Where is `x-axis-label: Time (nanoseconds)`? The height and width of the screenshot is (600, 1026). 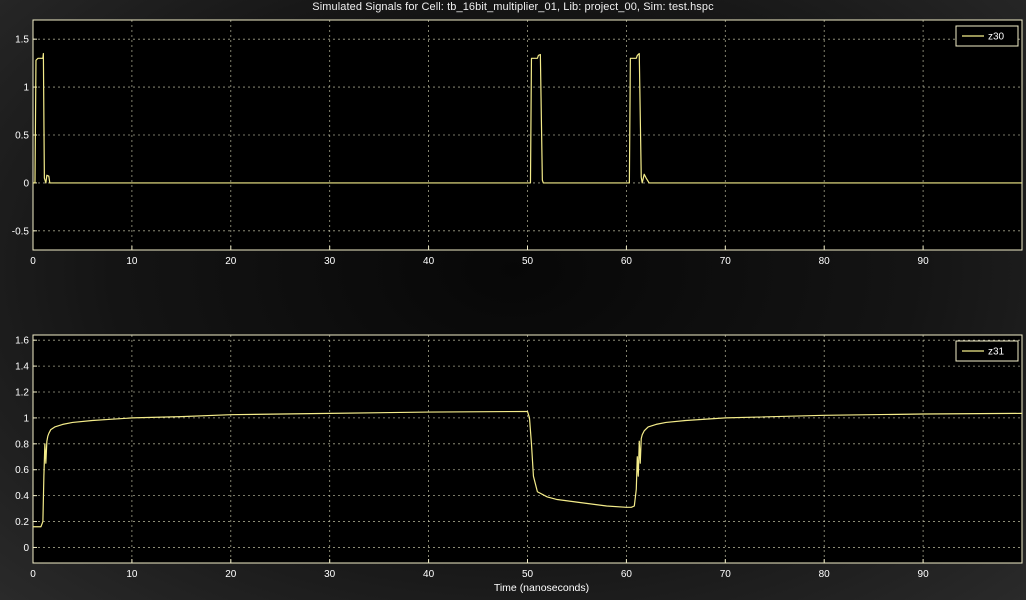
x-axis-label: Time (nanoseconds) is located at coordinates (541, 588).